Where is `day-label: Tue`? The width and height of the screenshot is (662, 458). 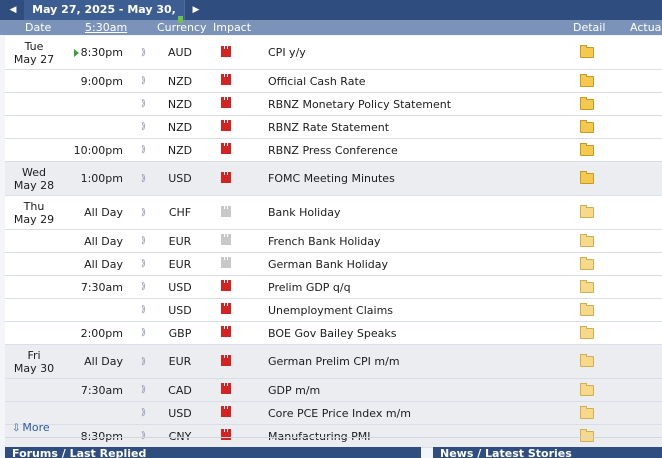
day-label: Tue is located at coordinates (34, 46).